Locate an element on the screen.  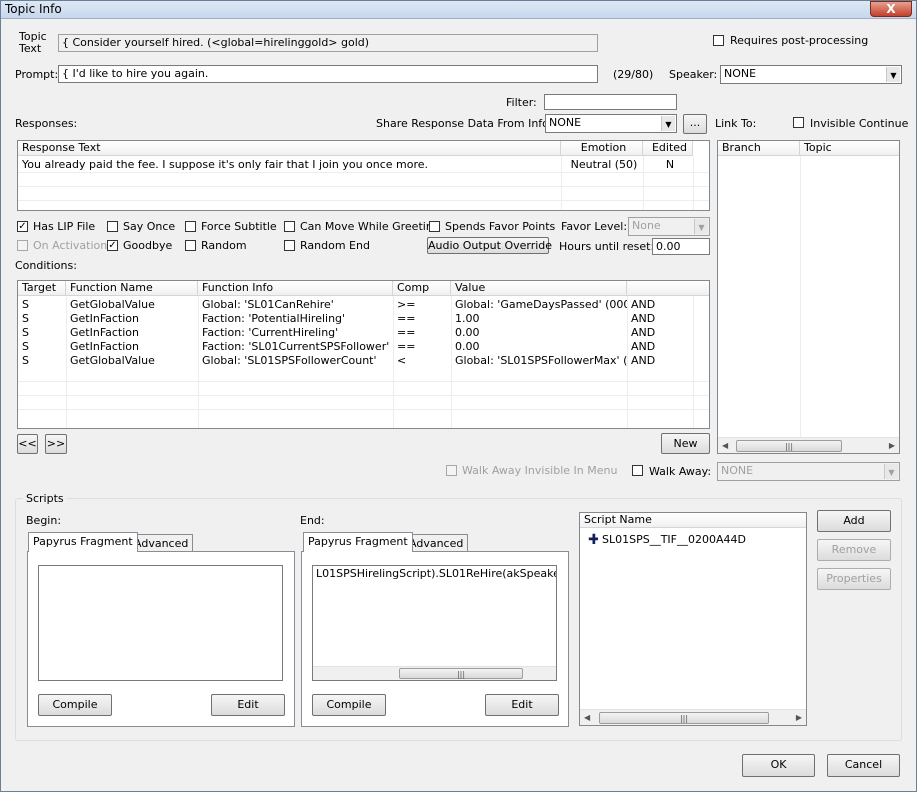
random-end-checkbox is located at coordinates (289, 245).